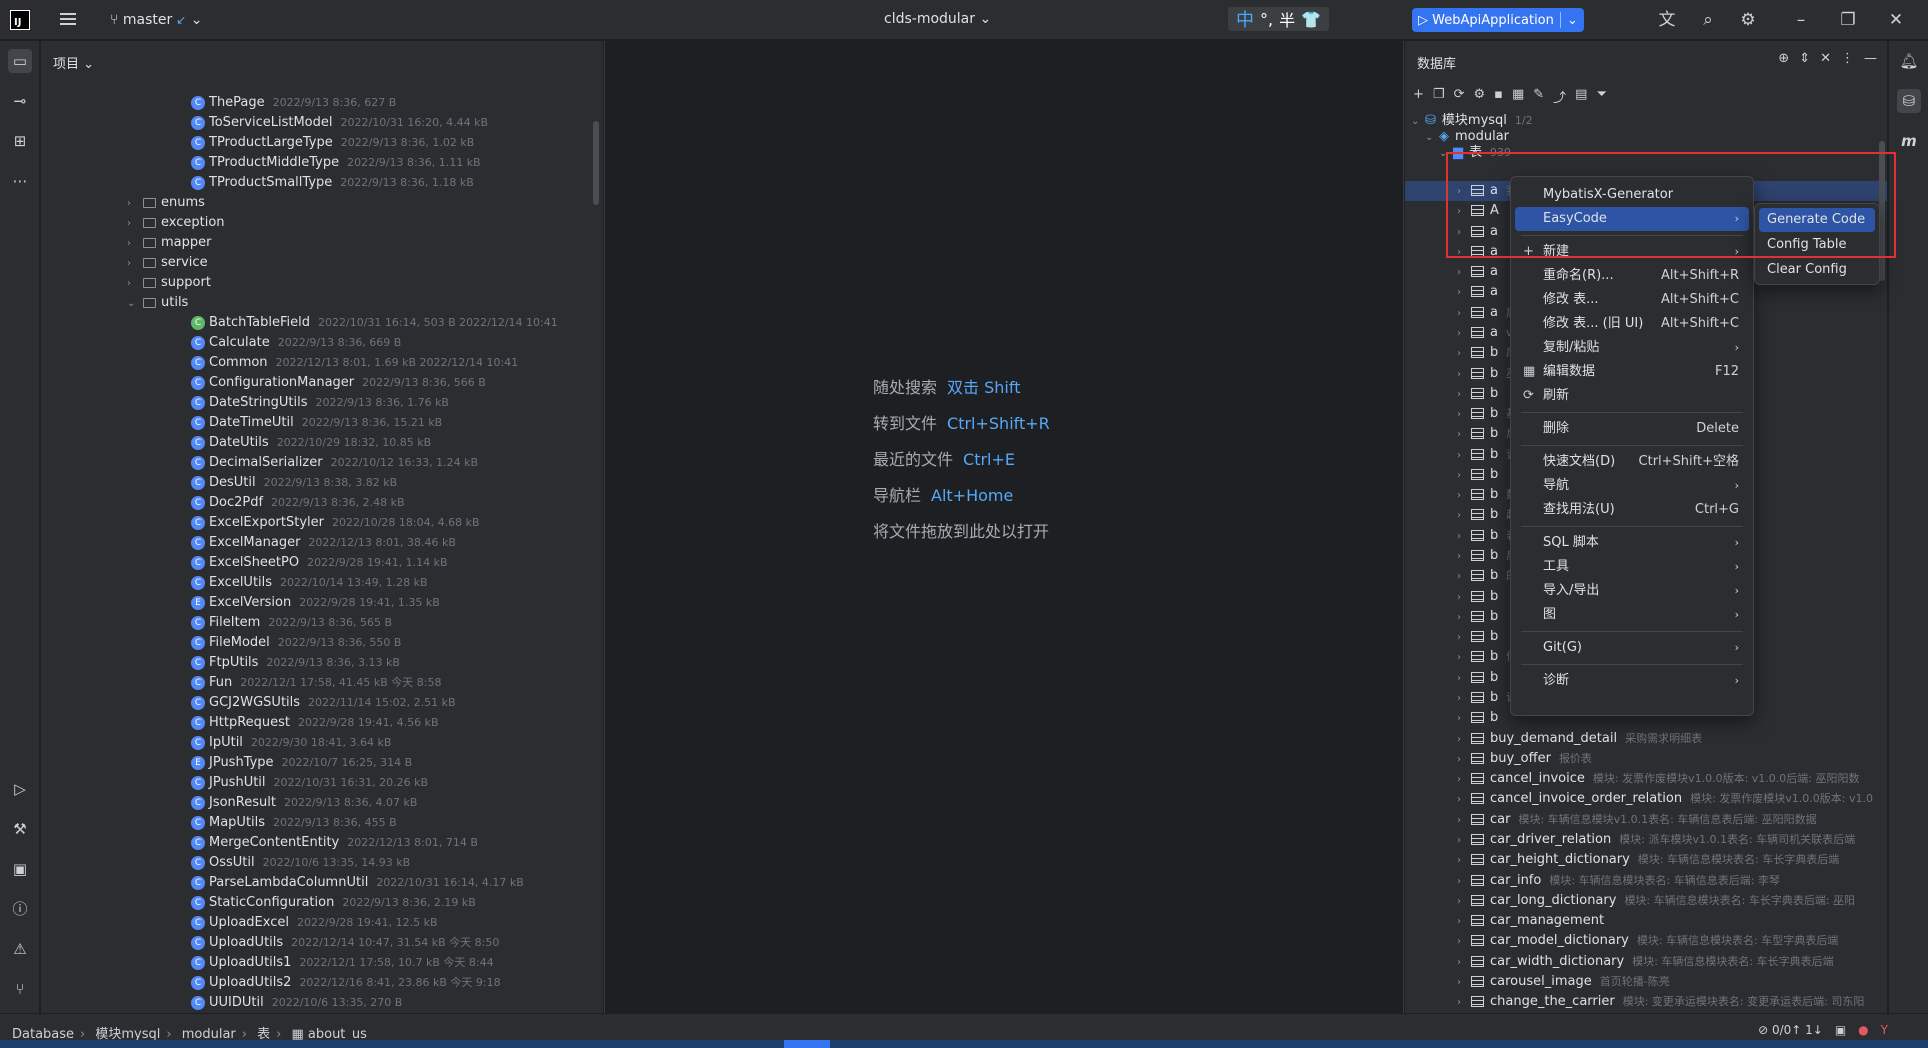 The width and height of the screenshot is (1928, 1048). What do you see at coordinates (1646, 982) in the screenshot?
I see `table-row: › carousel_image 首页轮播-陈亮` at bounding box center [1646, 982].